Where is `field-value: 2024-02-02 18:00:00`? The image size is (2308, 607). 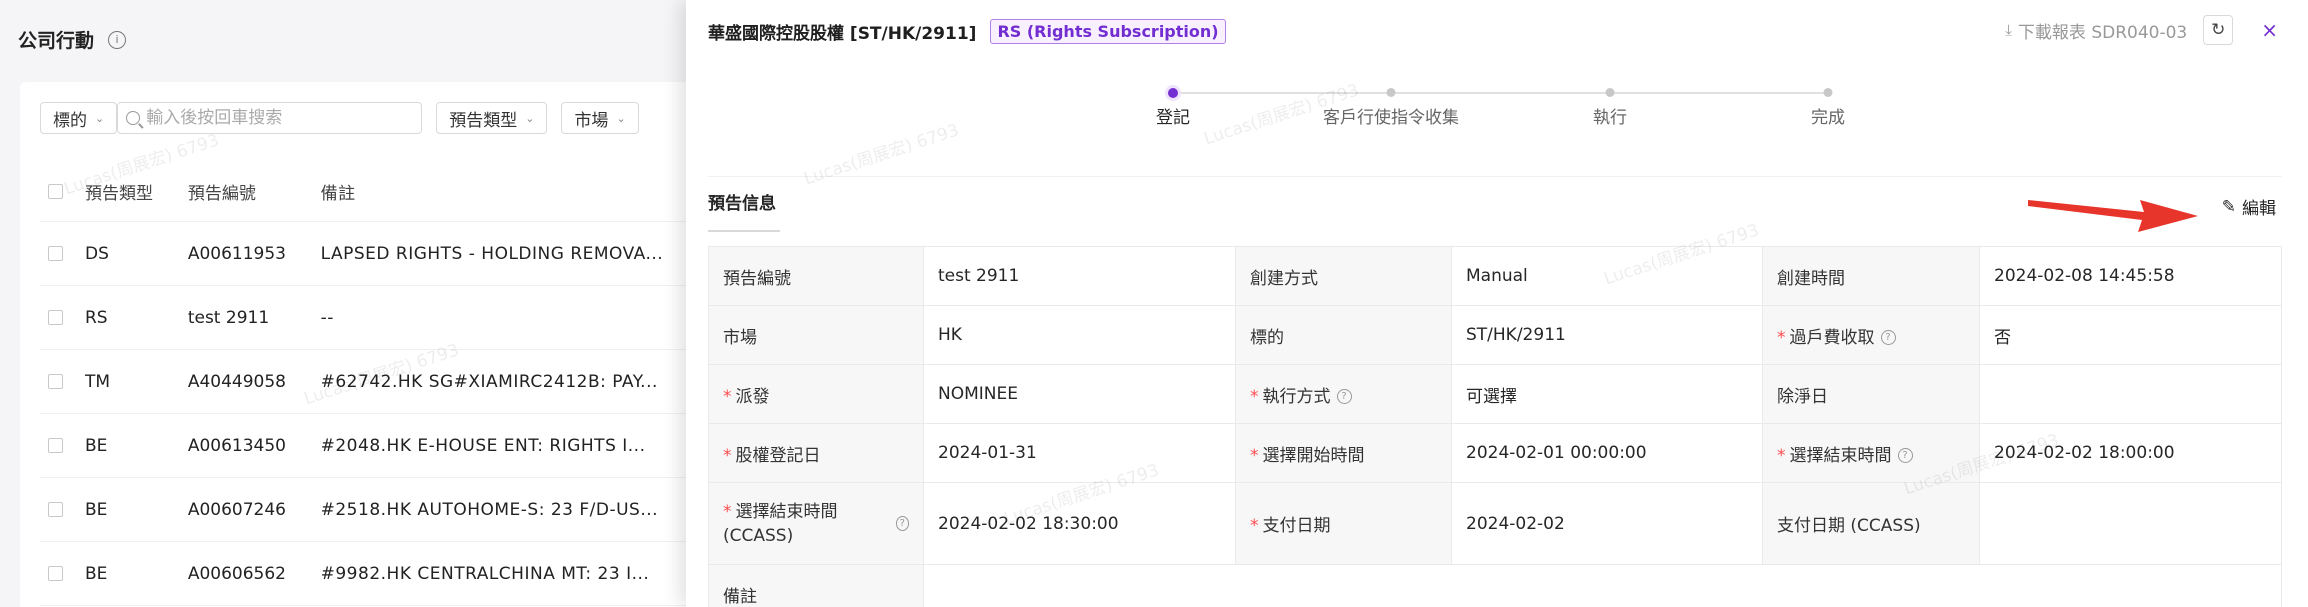
field-value: 2024-02-02 18:00:00 is located at coordinates (2130, 453).